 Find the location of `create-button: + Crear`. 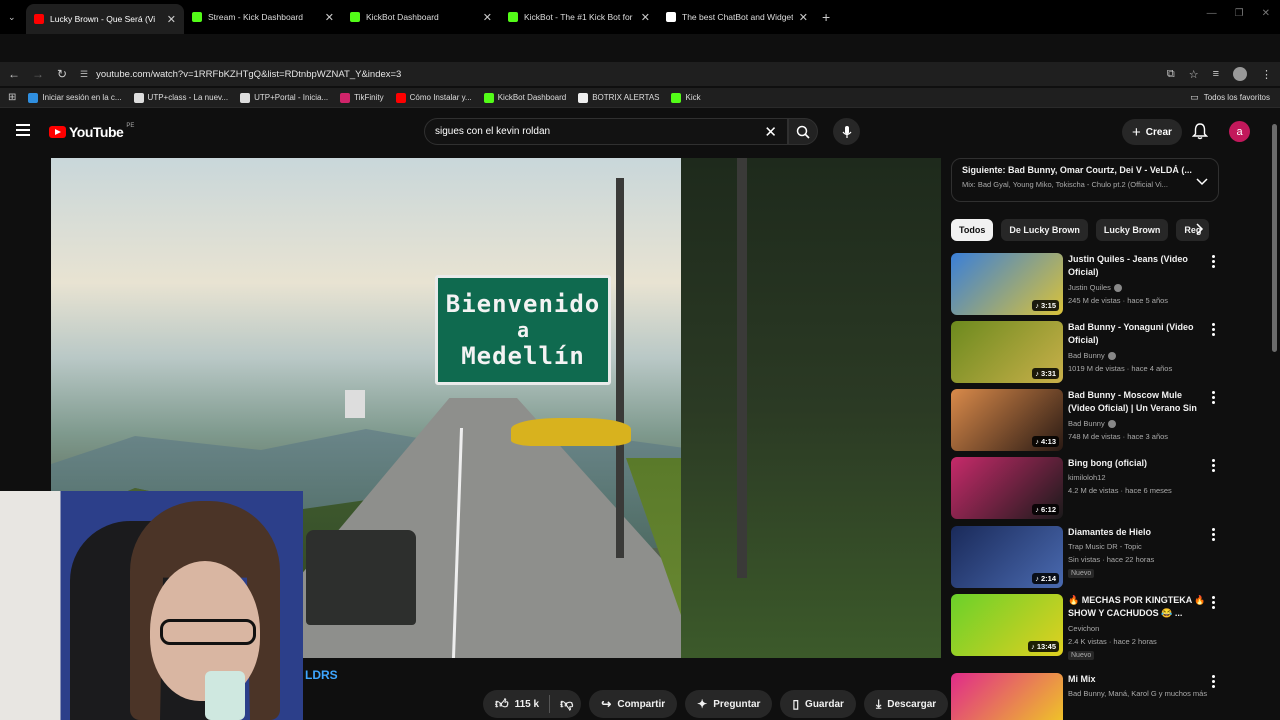

create-button: + Crear is located at coordinates (1152, 132).